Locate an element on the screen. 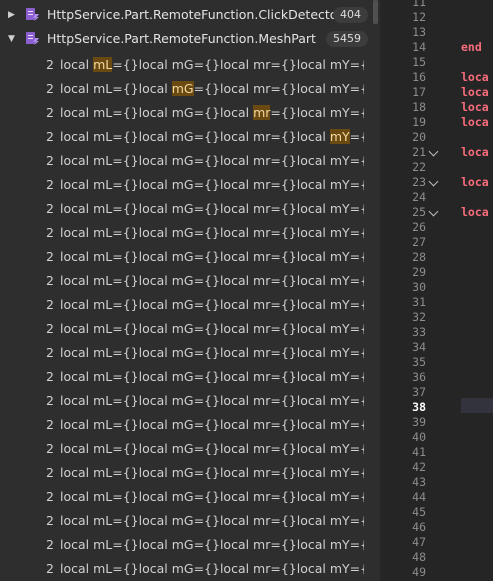 The width and height of the screenshot is (493, 581). line-number: 41 is located at coordinates (419, 452).